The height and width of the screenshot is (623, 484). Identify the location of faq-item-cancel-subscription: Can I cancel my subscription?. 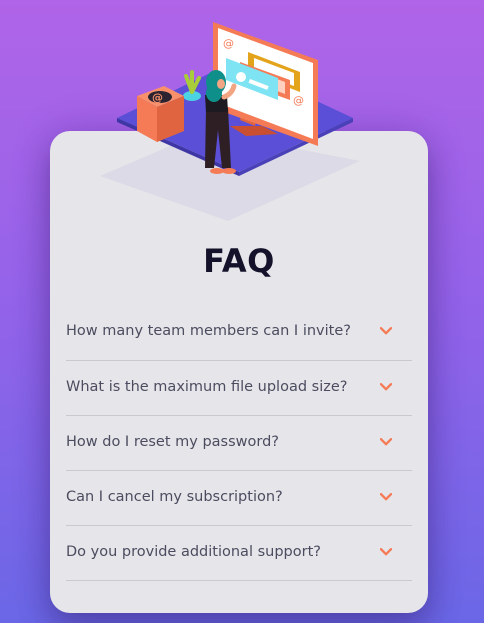
(239, 498).